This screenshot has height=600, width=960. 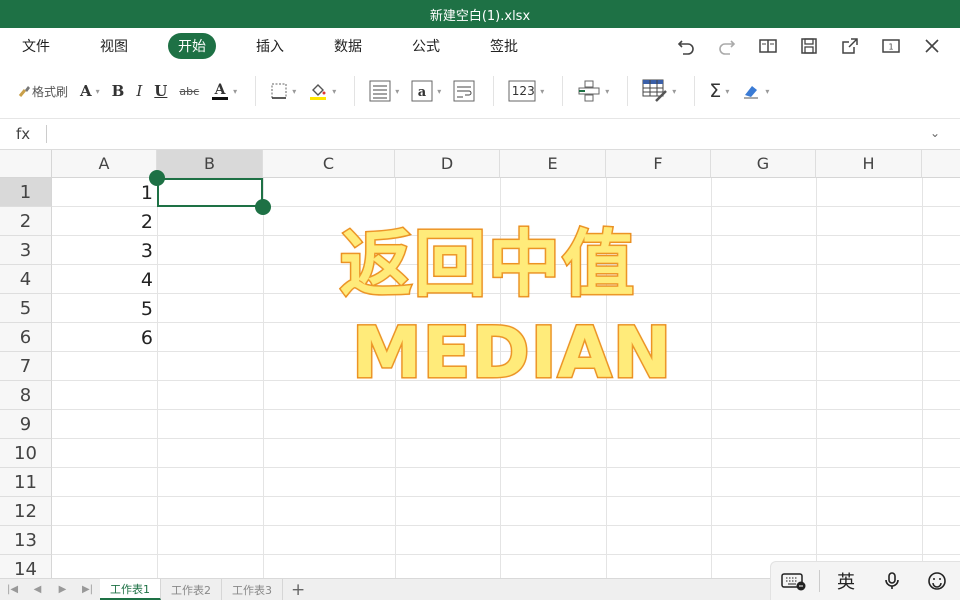 What do you see at coordinates (384, 91) in the screenshot?
I see `align-button: ▾` at bounding box center [384, 91].